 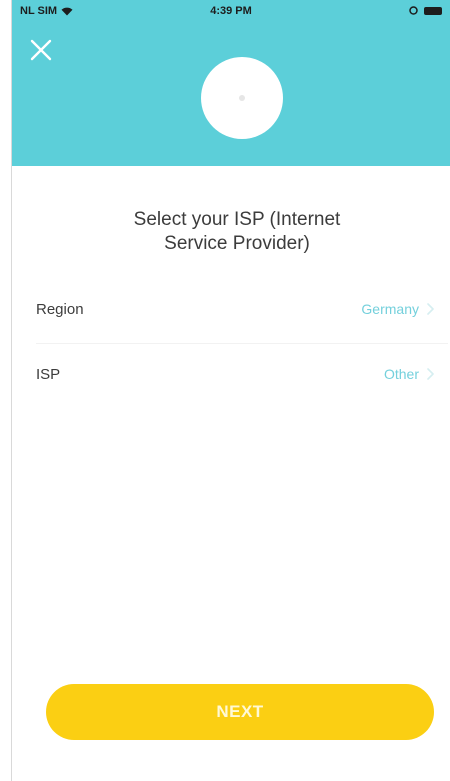 I want to click on status-bar: NL SIM 4:39 PM, so click(x=231, y=11).